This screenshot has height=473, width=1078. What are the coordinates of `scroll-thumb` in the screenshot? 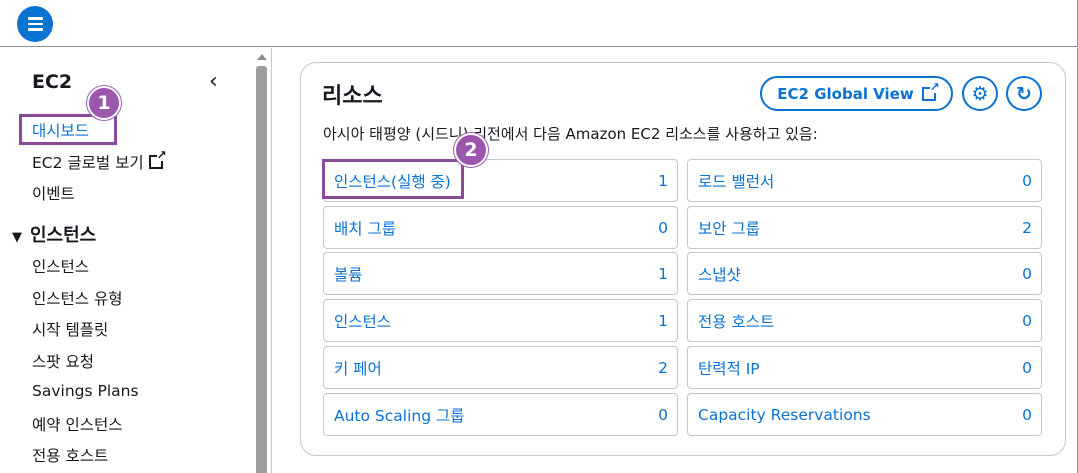 It's located at (261, 269).